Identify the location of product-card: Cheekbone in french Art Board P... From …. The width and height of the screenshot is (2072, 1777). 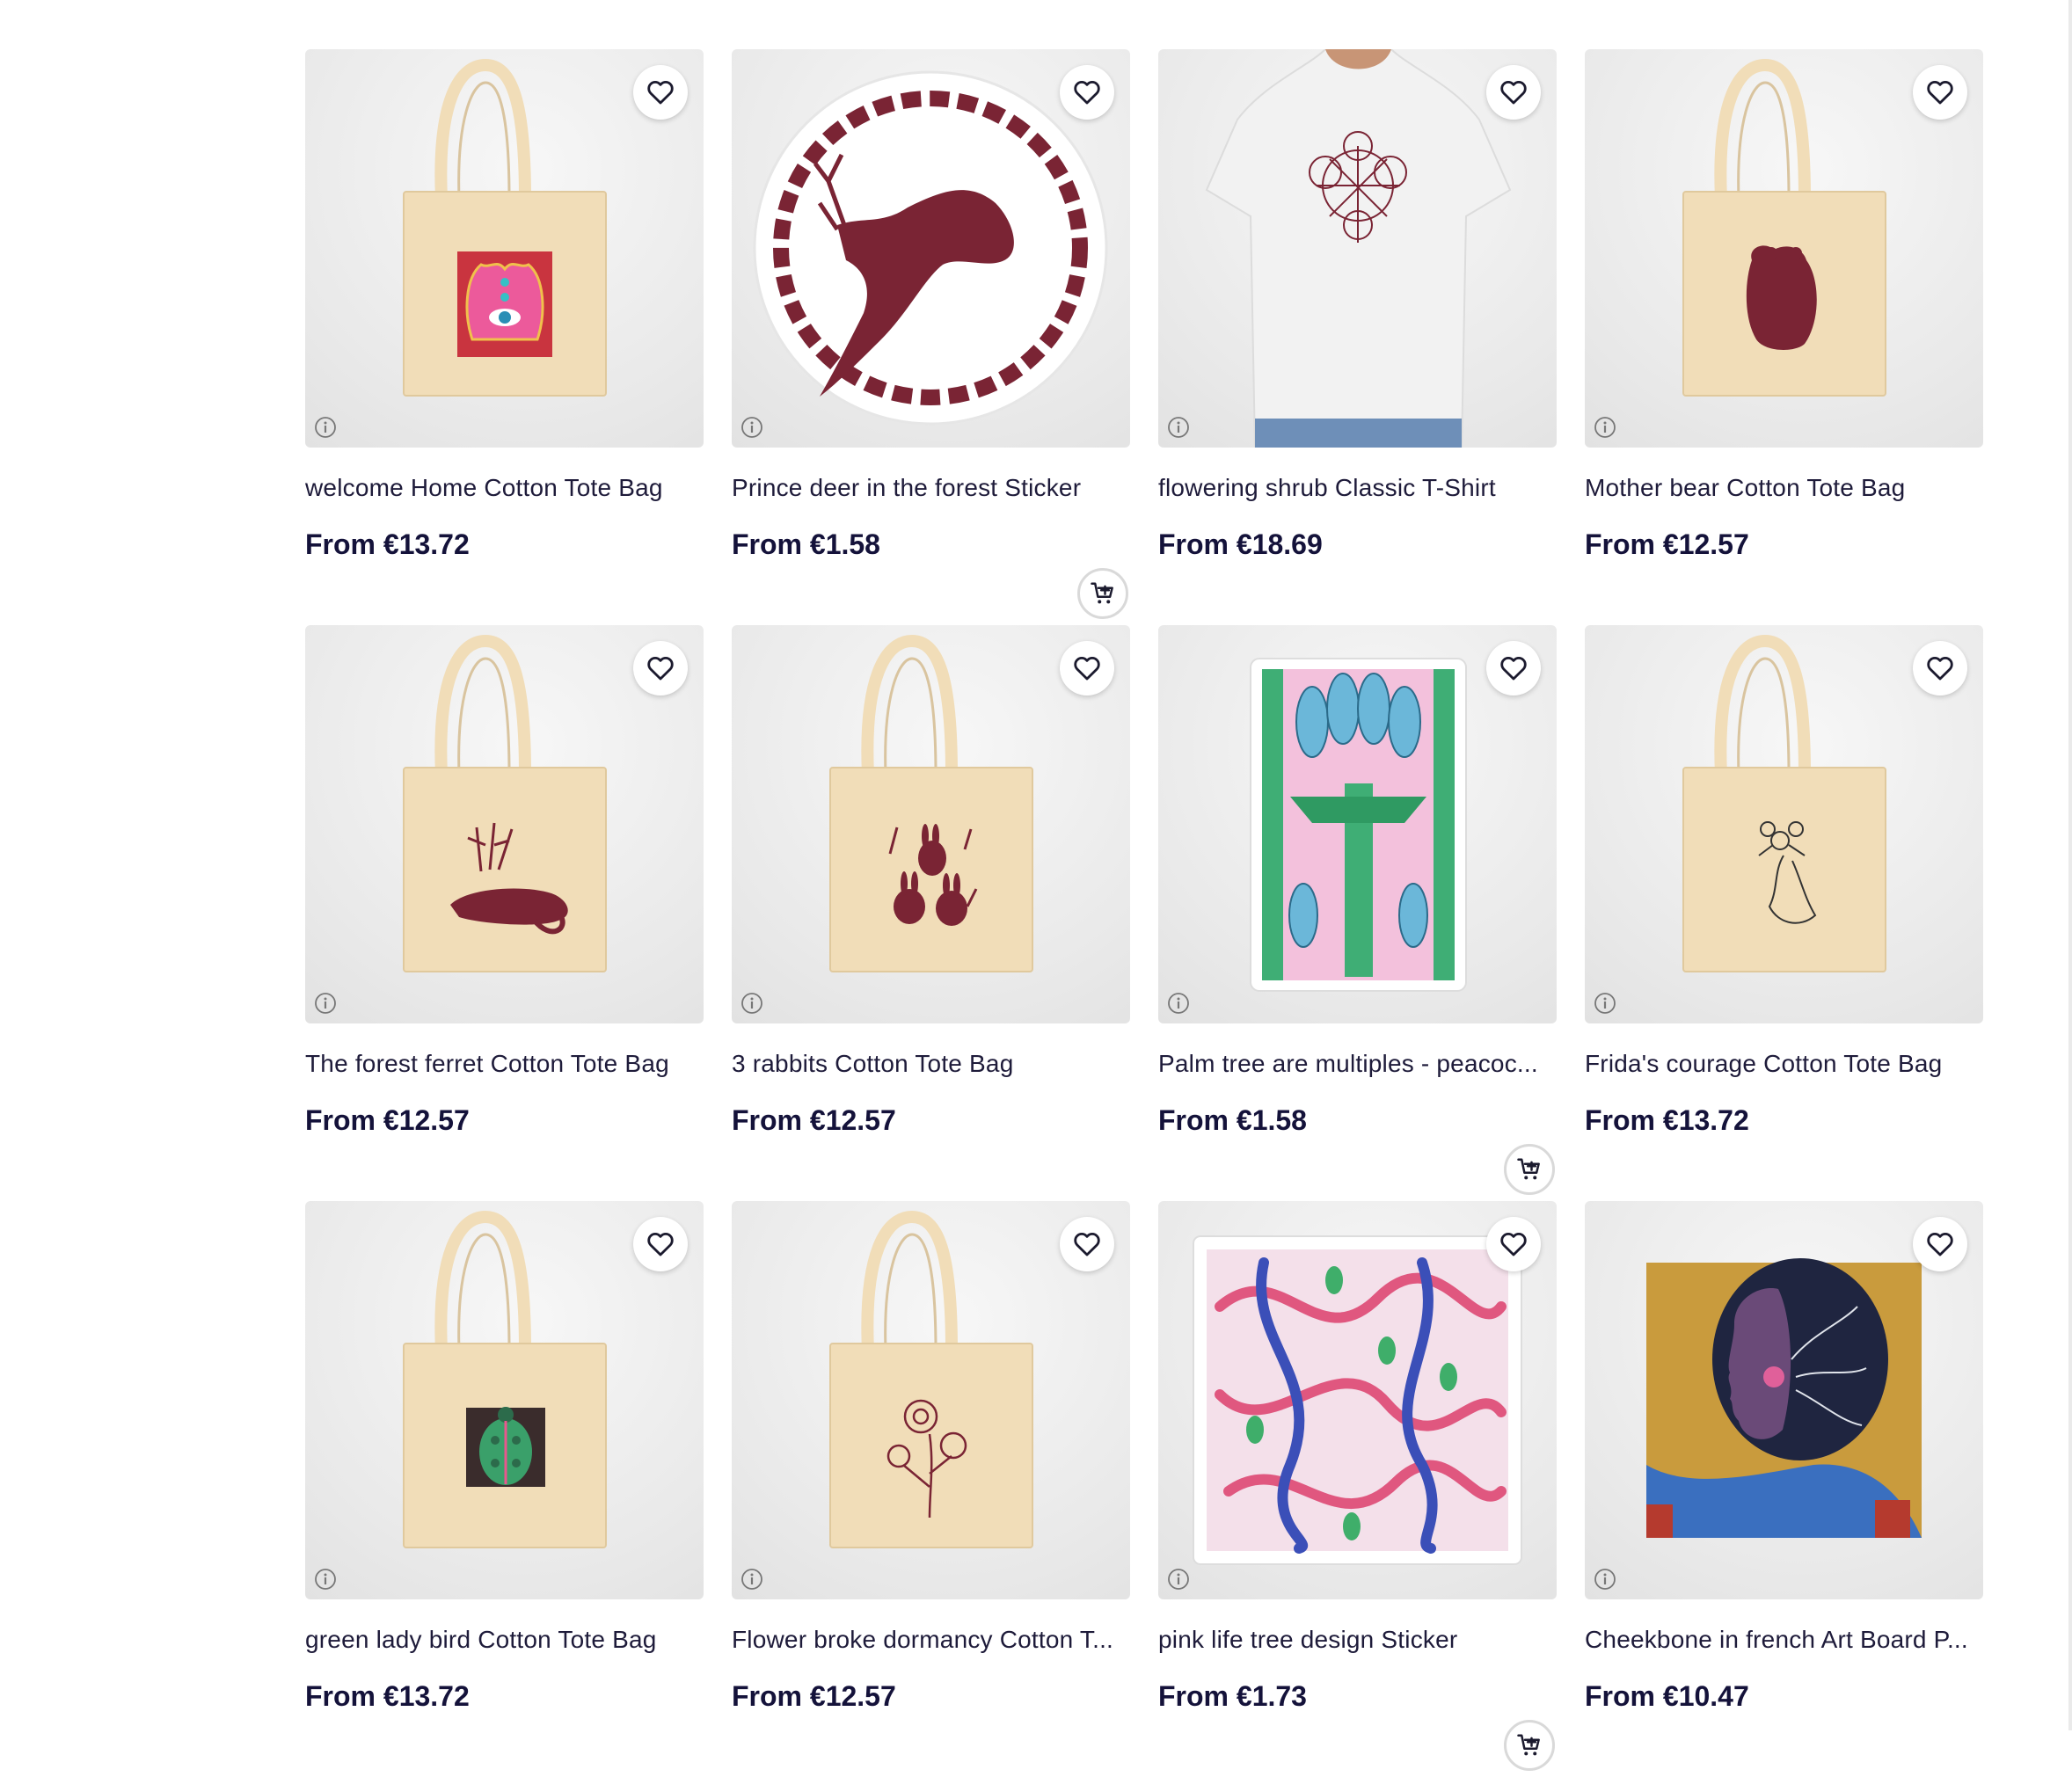
(1784, 1489).